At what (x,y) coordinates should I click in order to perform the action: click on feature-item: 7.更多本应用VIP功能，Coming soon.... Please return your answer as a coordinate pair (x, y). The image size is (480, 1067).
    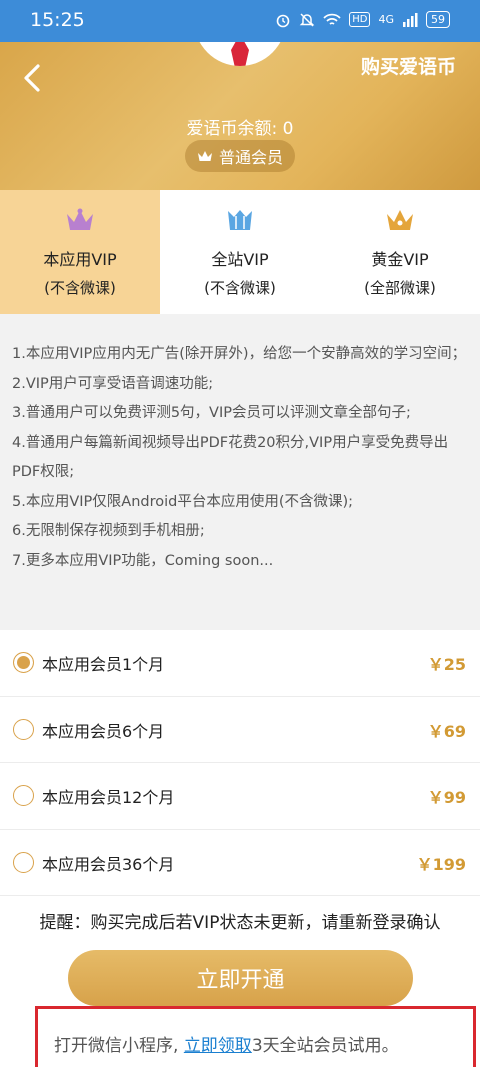
    Looking at the image, I should click on (143, 560).